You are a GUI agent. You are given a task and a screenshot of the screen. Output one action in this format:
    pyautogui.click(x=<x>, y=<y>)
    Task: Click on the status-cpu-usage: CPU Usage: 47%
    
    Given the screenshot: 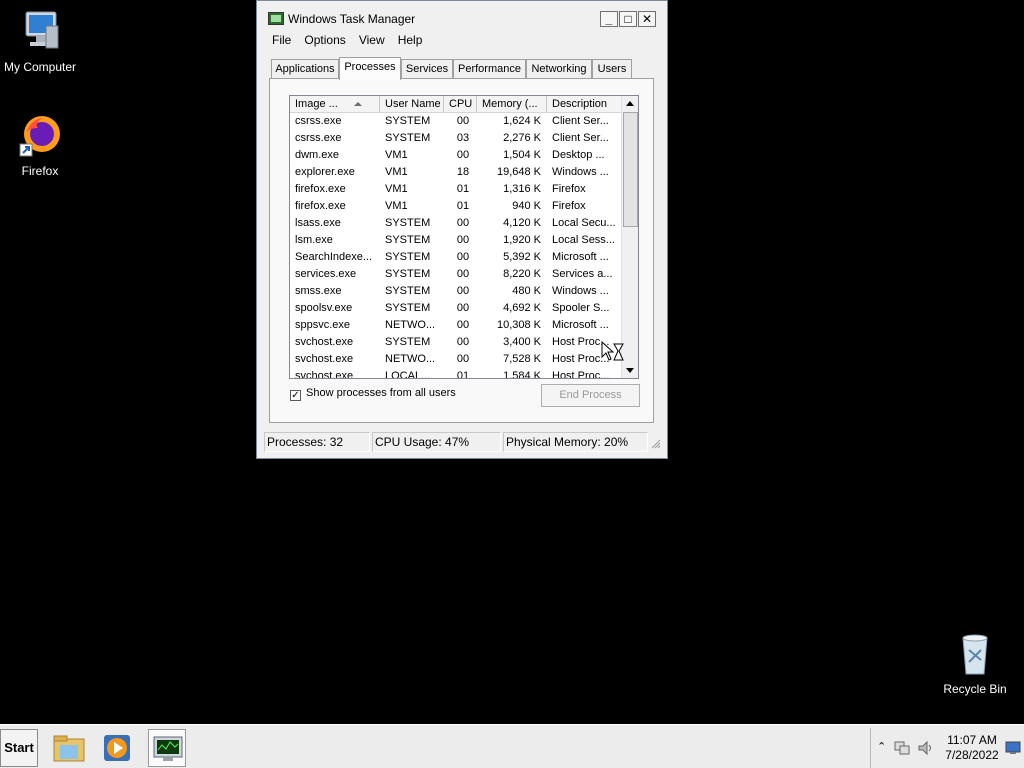 What is the action you would take?
    pyautogui.click(x=436, y=442)
    